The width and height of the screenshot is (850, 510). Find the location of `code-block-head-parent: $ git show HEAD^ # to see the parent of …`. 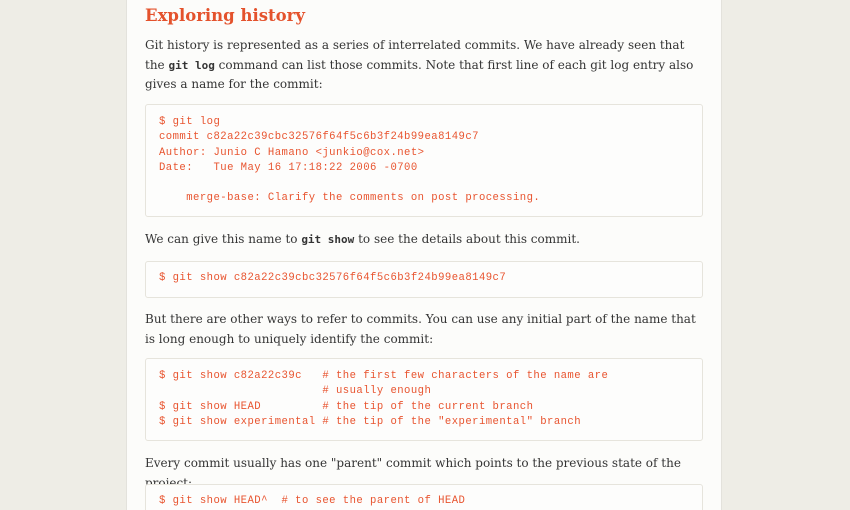

code-block-head-parent: $ git show HEAD^ # to see the parent of … is located at coordinates (424, 497).